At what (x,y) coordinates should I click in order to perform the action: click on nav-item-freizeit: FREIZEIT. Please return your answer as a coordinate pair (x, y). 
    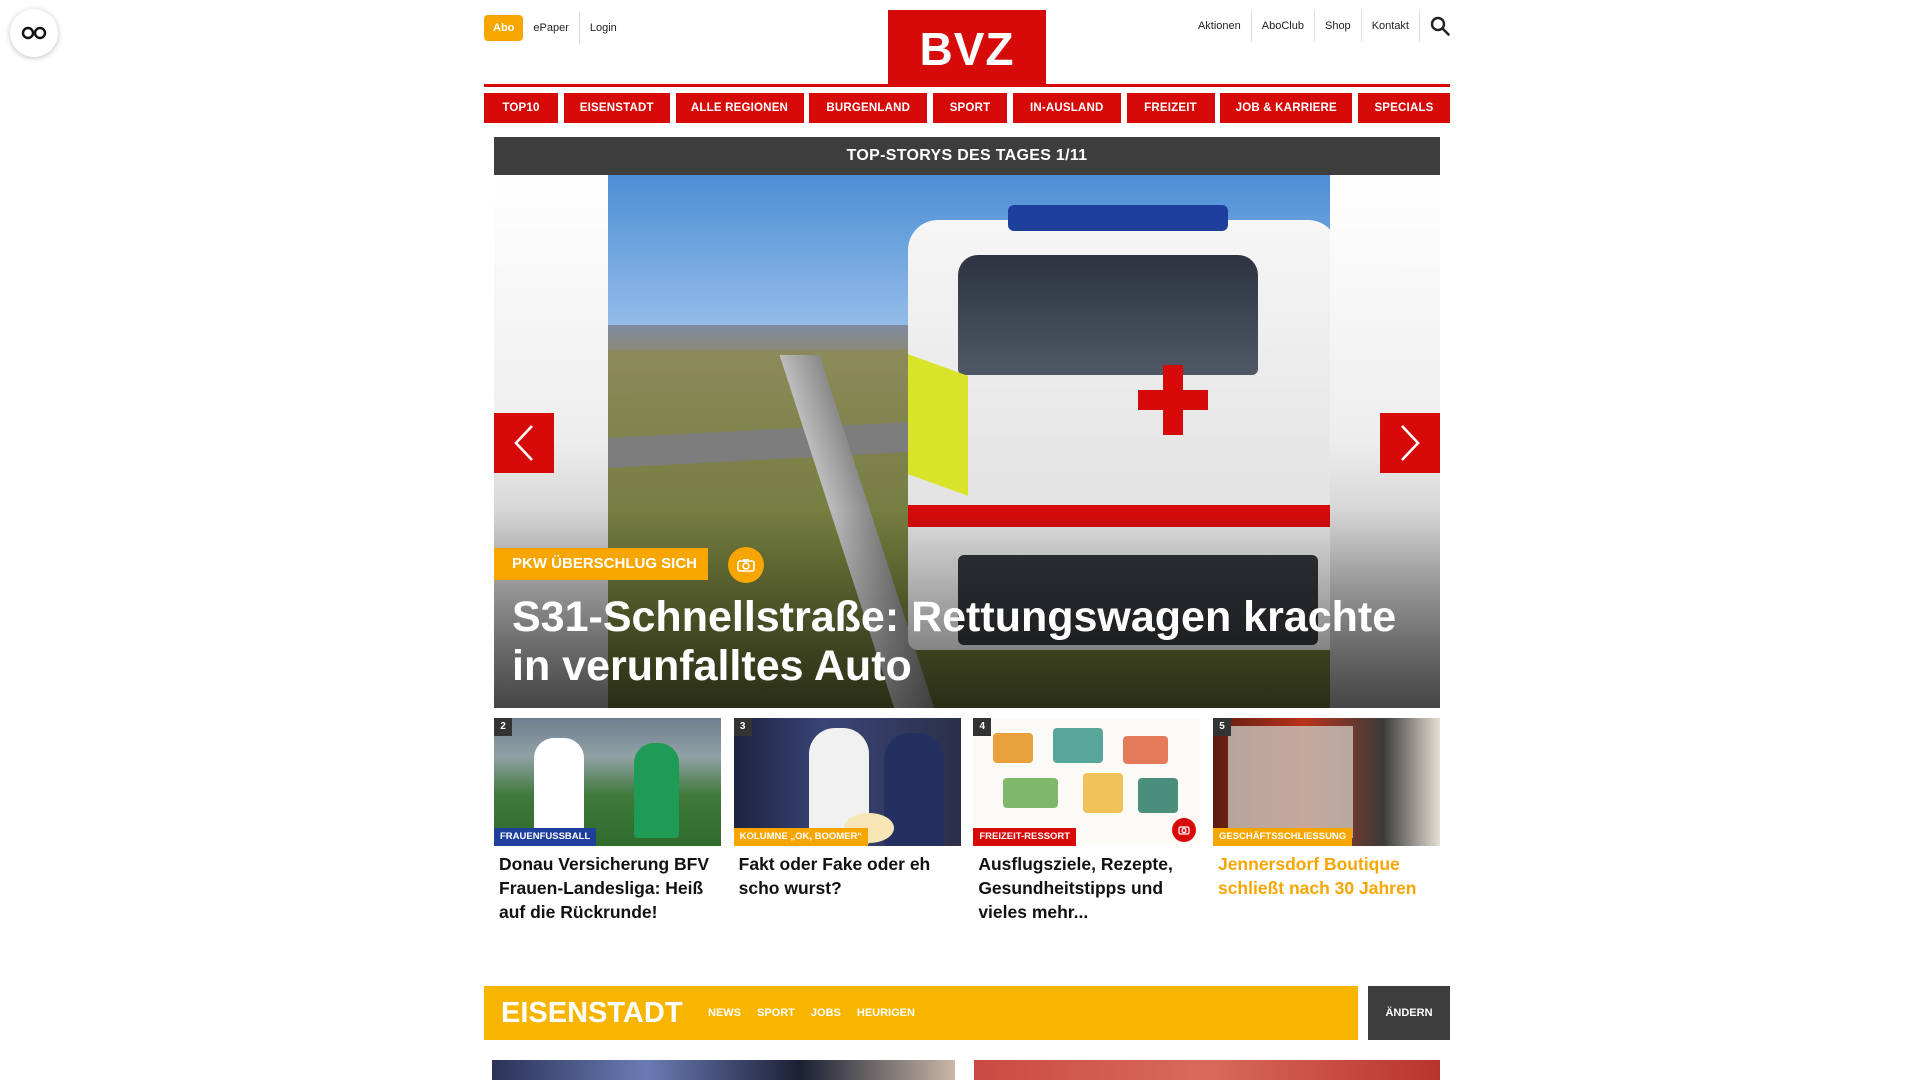
    Looking at the image, I should click on (1170, 108).